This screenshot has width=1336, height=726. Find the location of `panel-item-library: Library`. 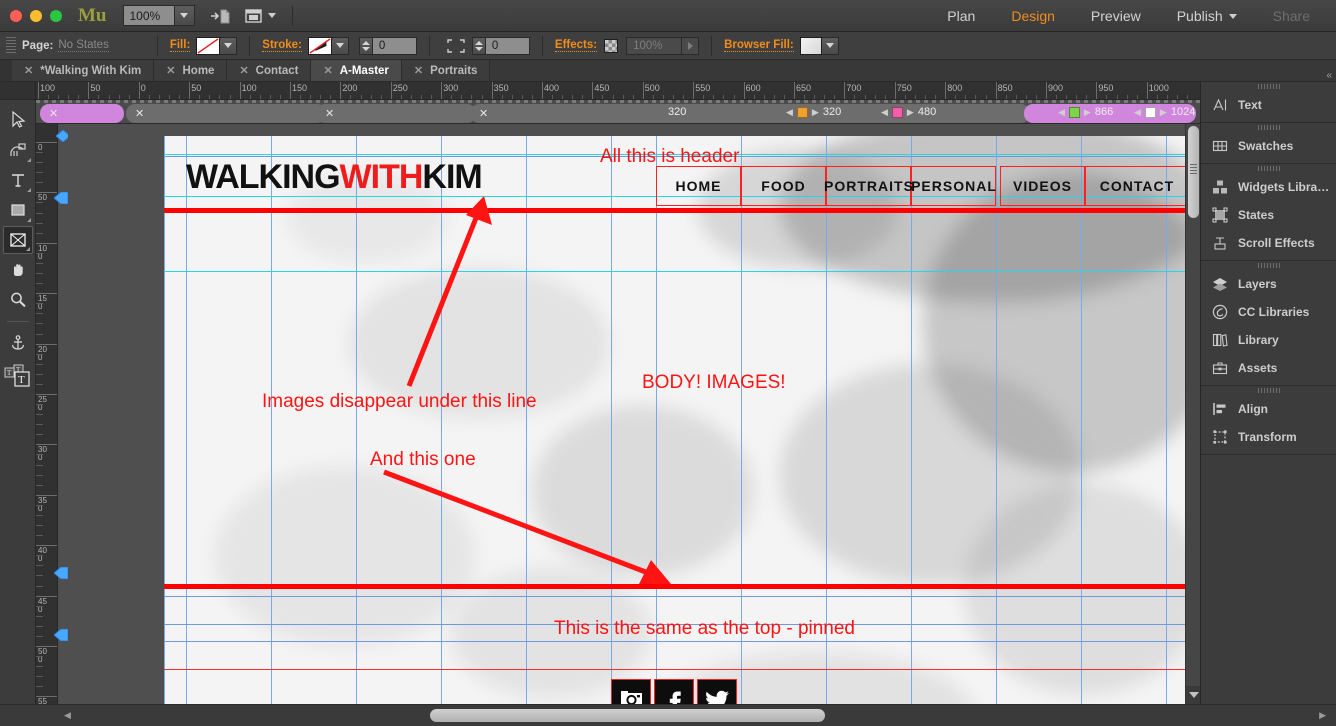

panel-item-library: Library is located at coordinates (1268, 340).